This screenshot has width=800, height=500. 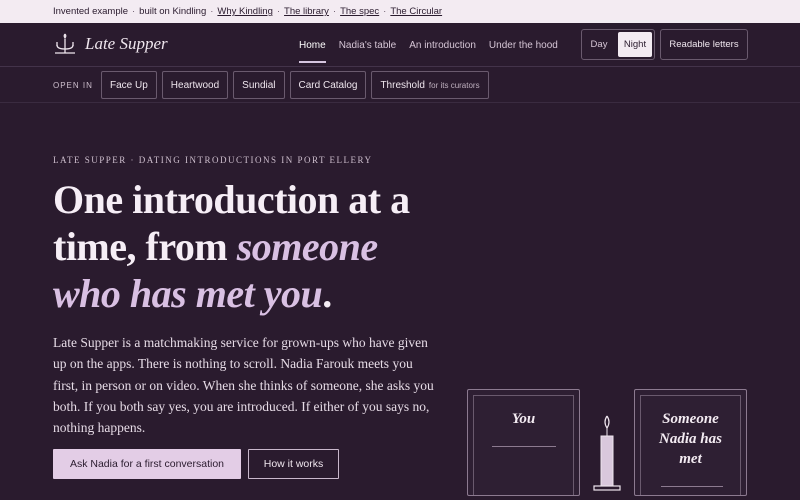 I want to click on nav-under-the-hood: Under the hood, so click(x=523, y=45).